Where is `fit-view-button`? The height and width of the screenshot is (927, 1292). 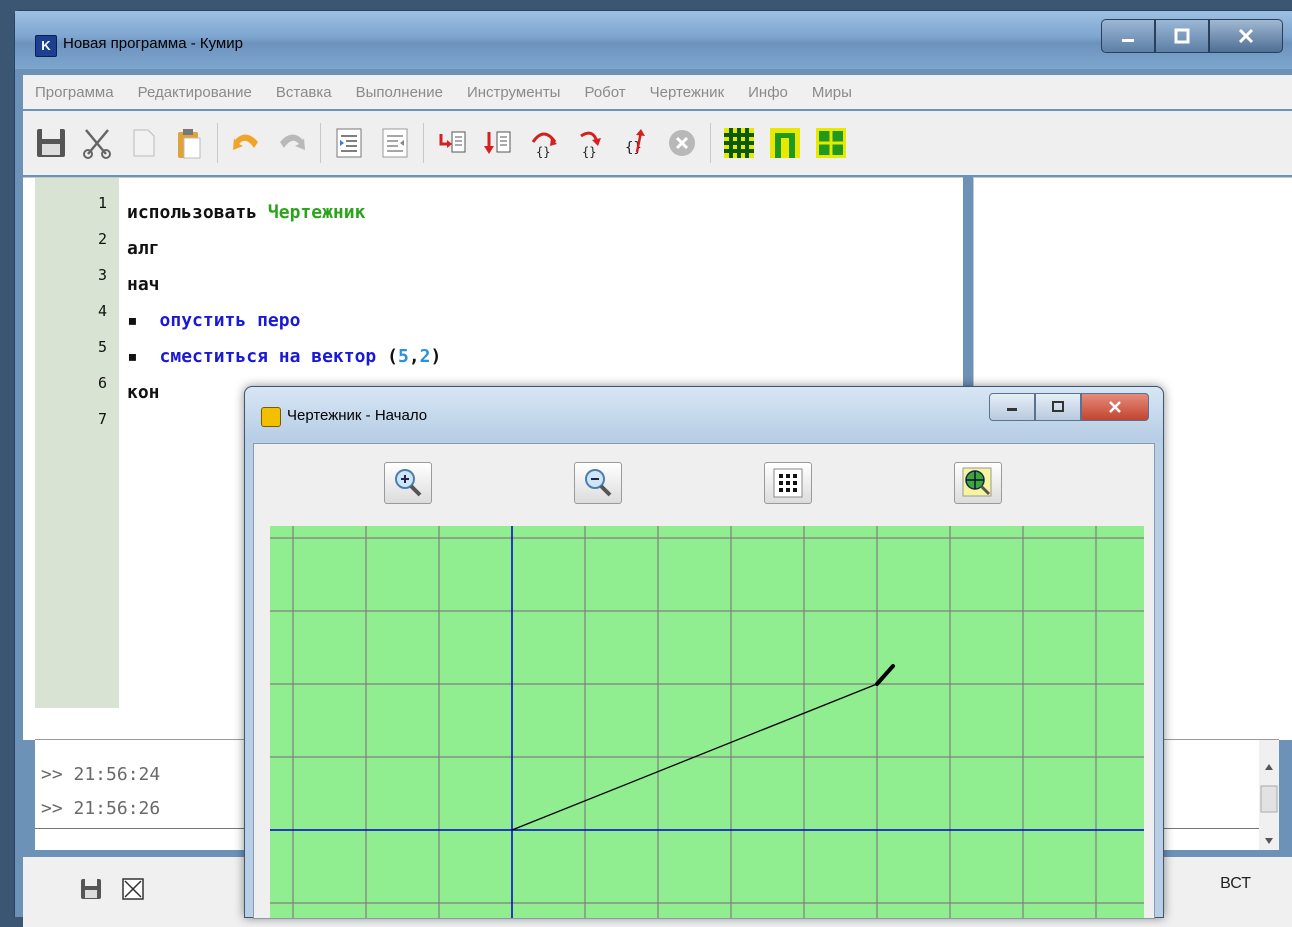 fit-view-button is located at coordinates (978, 483).